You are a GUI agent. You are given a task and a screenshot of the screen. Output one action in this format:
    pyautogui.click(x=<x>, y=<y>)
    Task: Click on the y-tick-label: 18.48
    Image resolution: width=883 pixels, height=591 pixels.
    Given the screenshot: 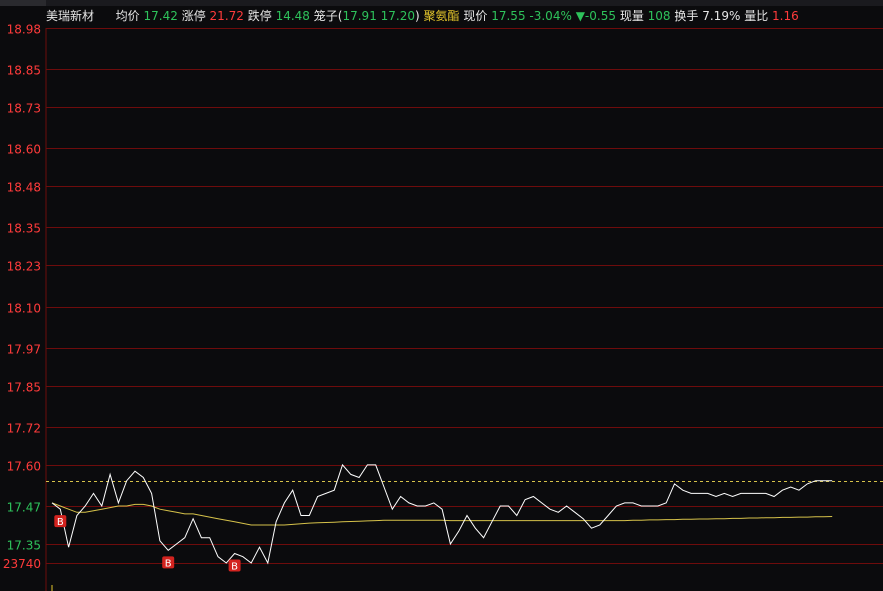 What is the action you would take?
    pyautogui.click(x=24, y=188)
    